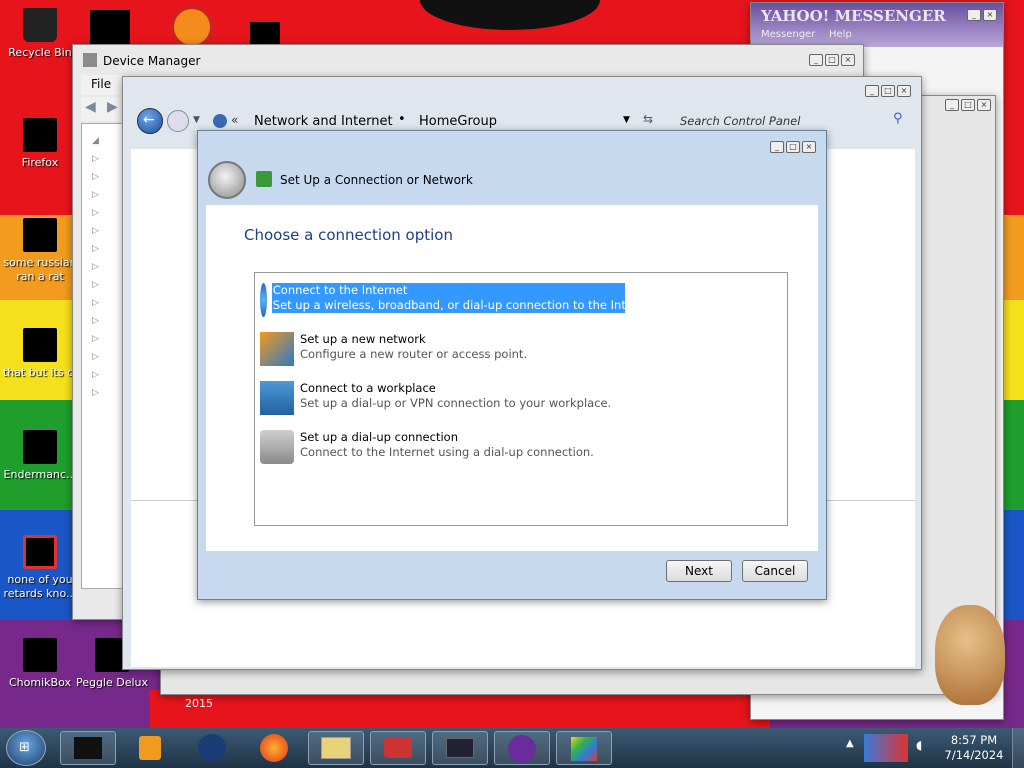 This screenshot has width=1024, height=768. What do you see at coordinates (227, 180) in the screenshot?
I see `wizard-back-button` at bounding box center [227, 180].